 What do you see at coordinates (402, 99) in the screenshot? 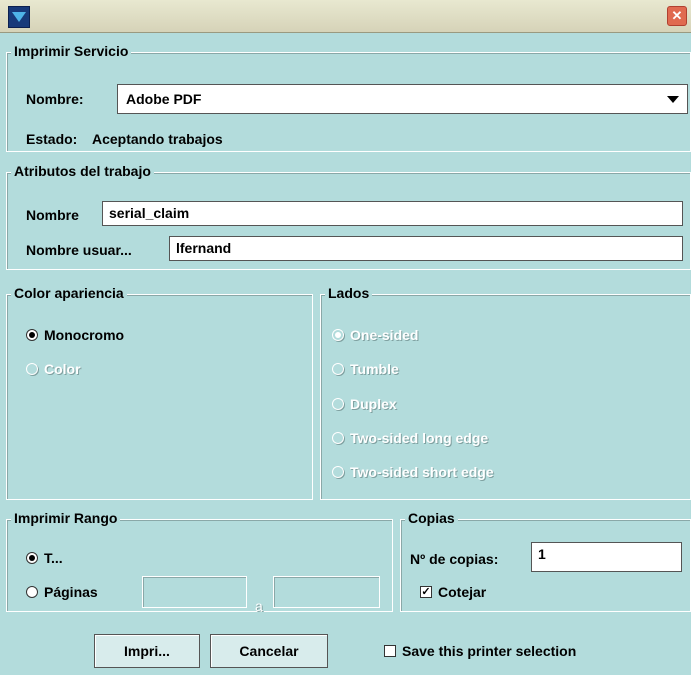
I see `printer-select: Adobe PDF` at bounding box center [402, 99].